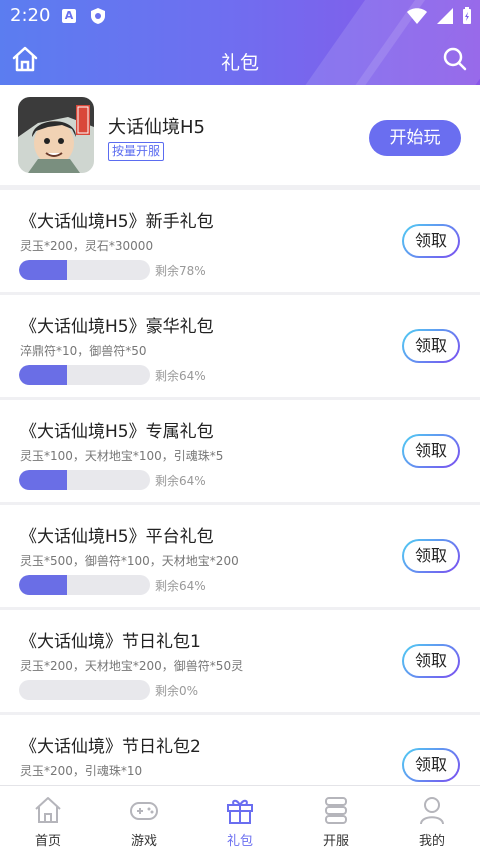 The width and height of the screenshot is (480, 853). What do you see at coordinates (240, 811) in the screenshot?
I see `gift-icon` at bounding box center [240, 811].